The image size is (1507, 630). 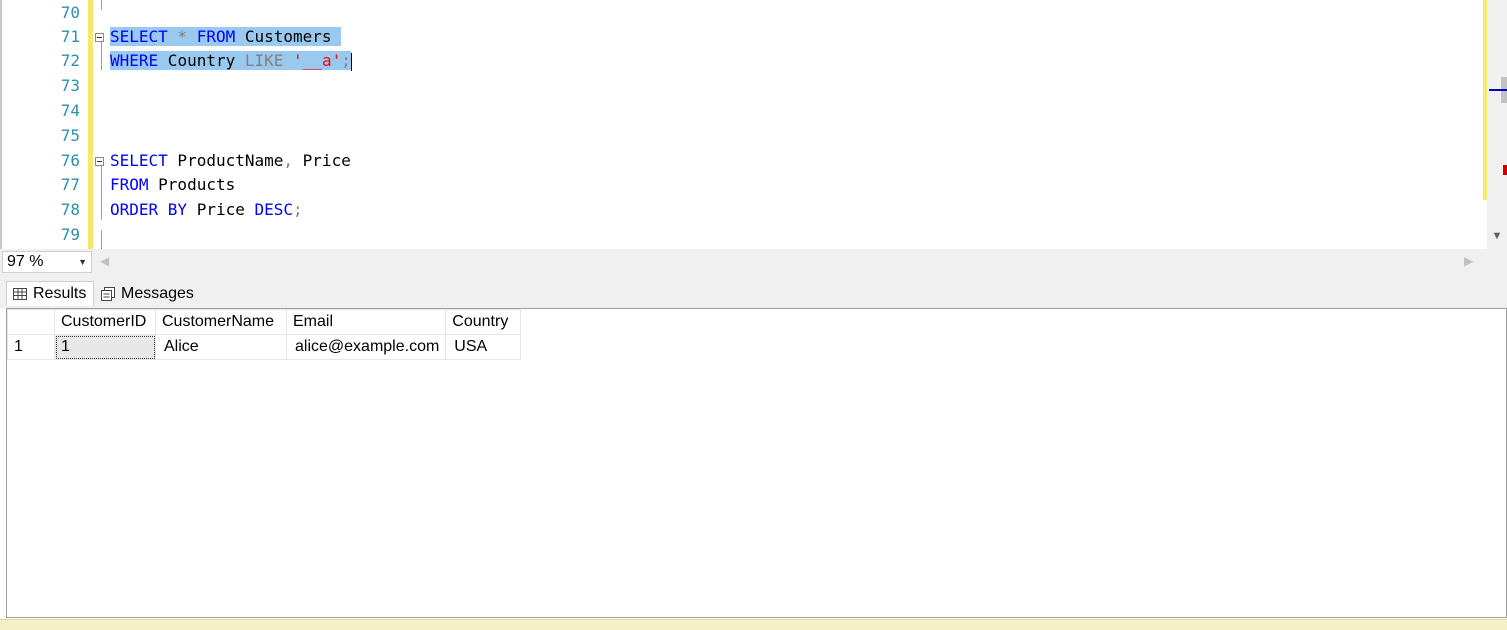 I want to click on status-bar, so click(x=753, y=624).